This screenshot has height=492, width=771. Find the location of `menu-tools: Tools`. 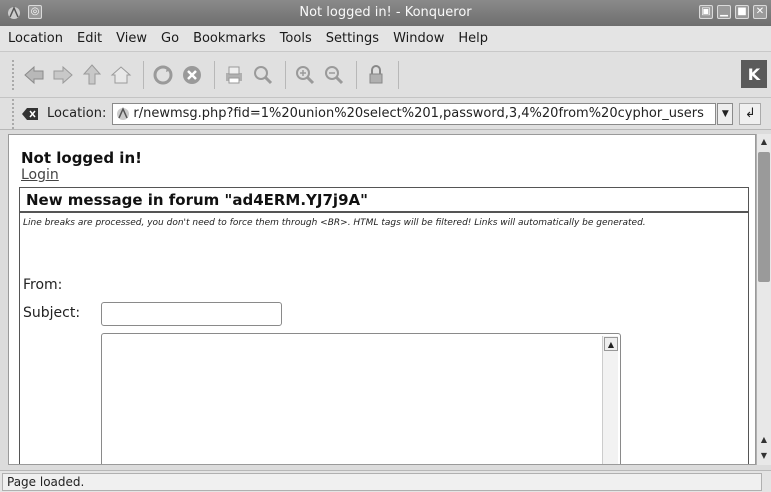

menu-tools: Tools is located at coordinates (296, 38).